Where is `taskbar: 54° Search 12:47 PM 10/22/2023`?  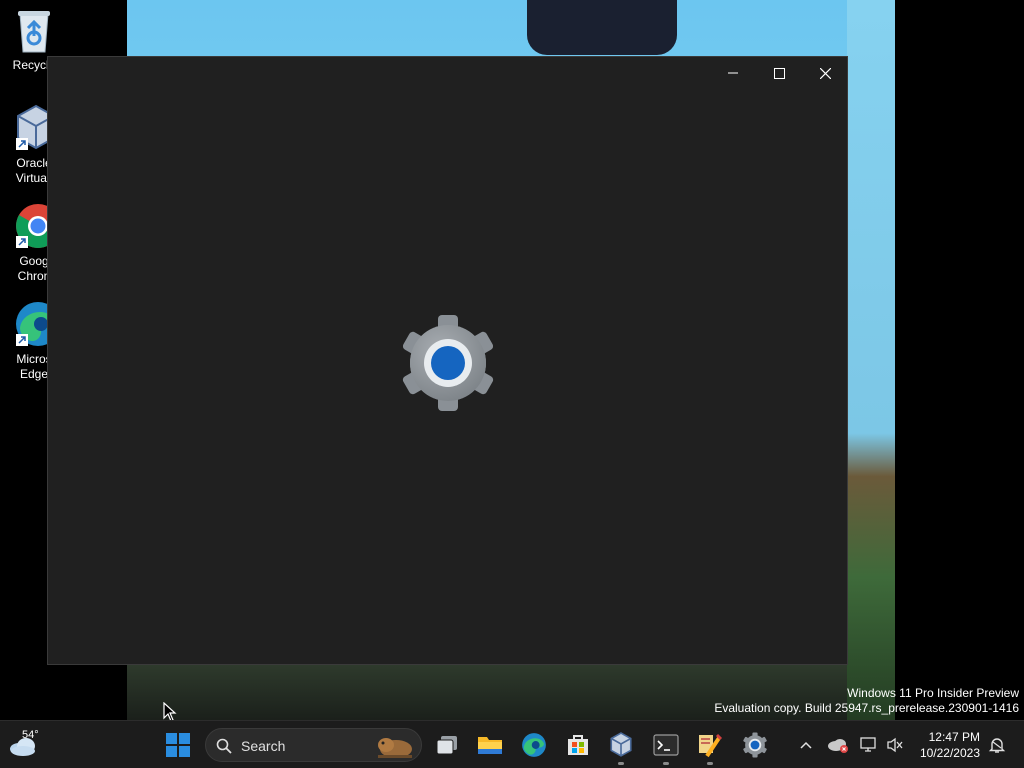 taskbar: 54° Search 12:47 PM 10/22/2023 is located at coordinates (512, 744).